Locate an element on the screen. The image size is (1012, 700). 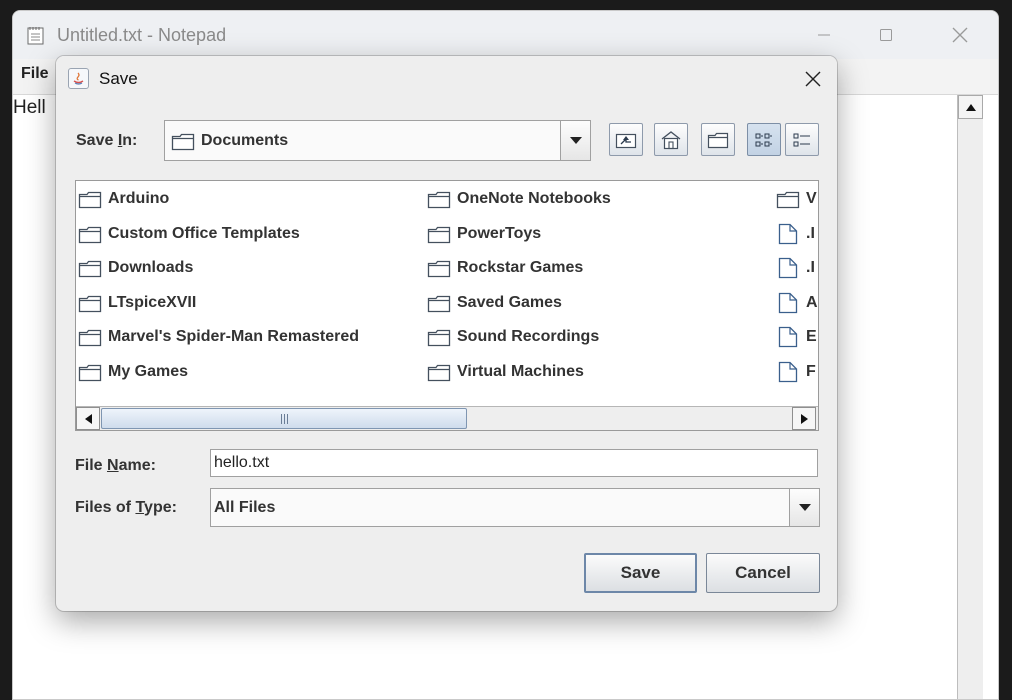
files-of-type-dropdown-button is located at coordinates (804, 507).